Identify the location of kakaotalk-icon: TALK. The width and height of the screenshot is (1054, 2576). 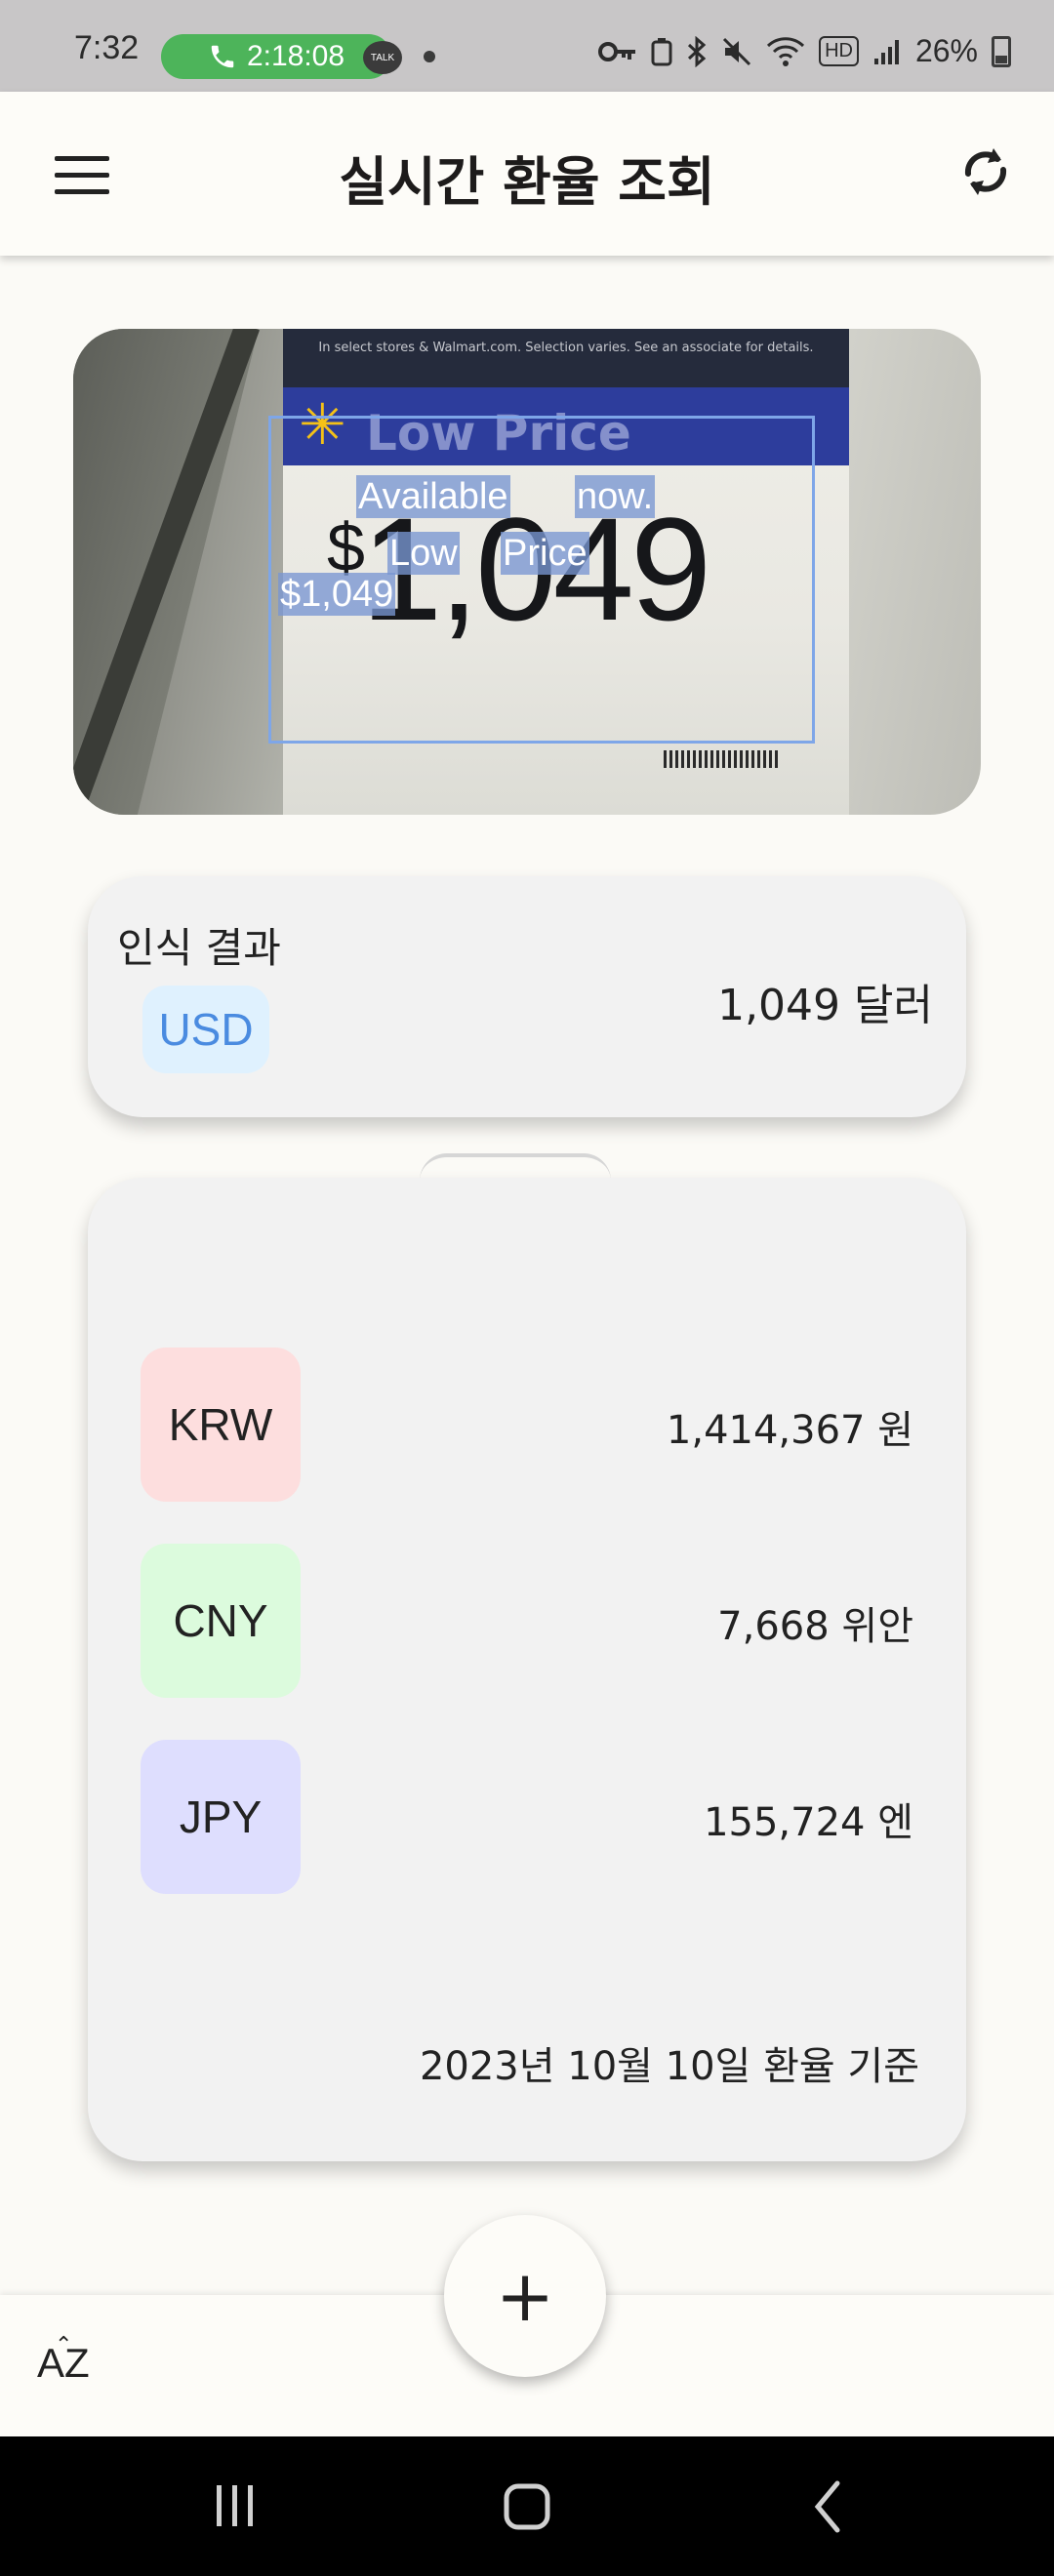
(382, 57).